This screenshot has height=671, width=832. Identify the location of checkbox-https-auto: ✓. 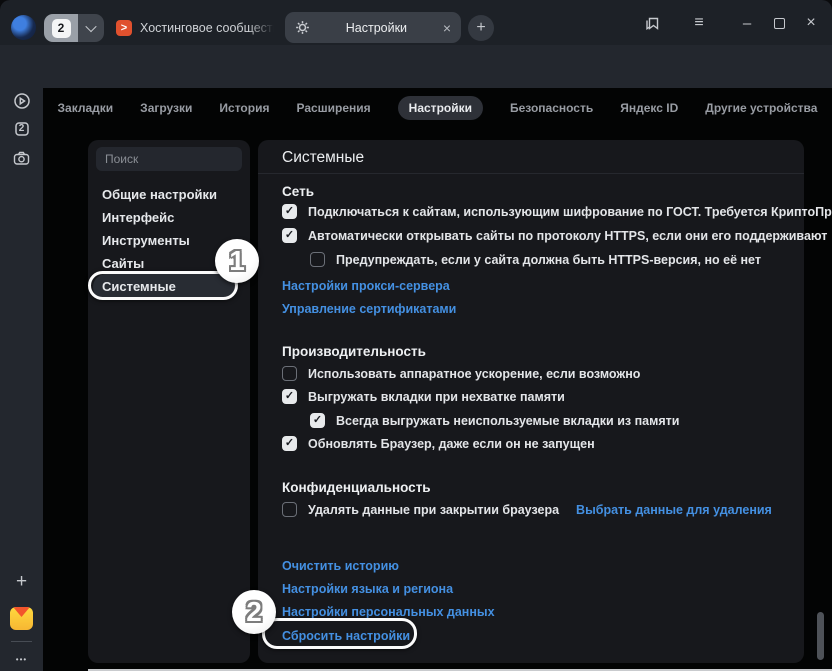
(289, 235).